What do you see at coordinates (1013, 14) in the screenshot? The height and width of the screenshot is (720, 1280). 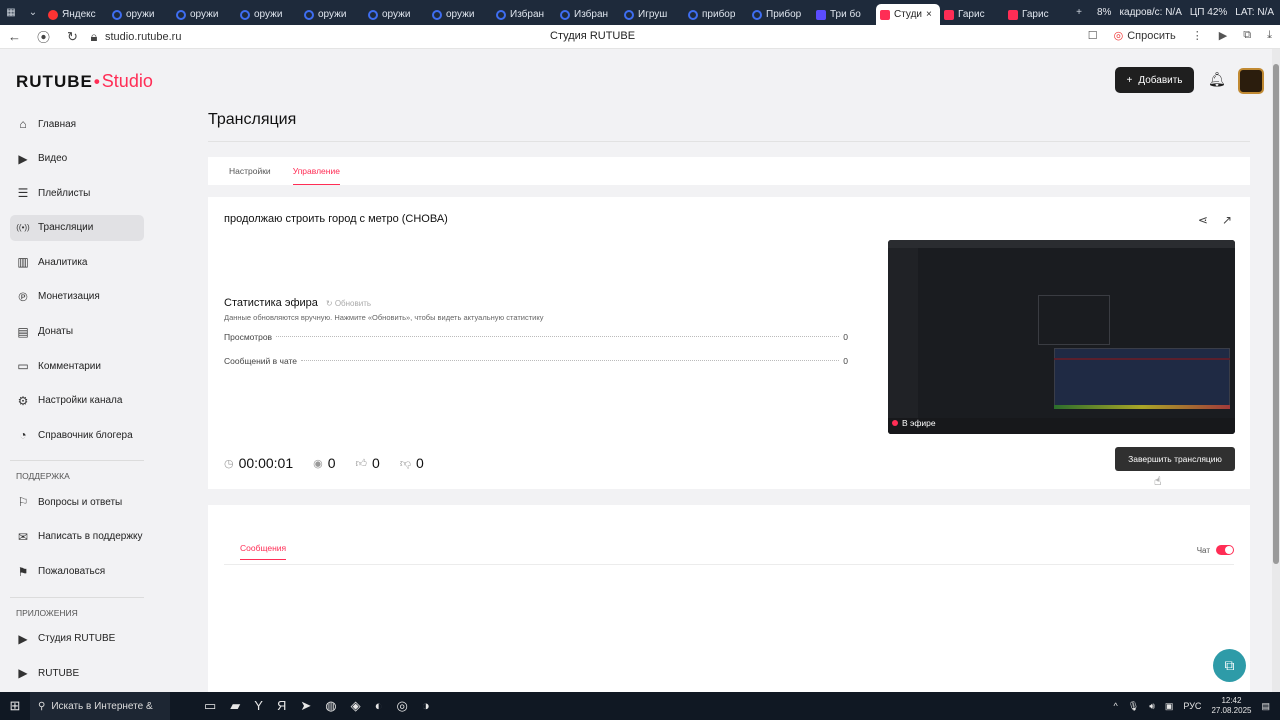 I see `rutube-icon` at bounding box center [1013, 14].